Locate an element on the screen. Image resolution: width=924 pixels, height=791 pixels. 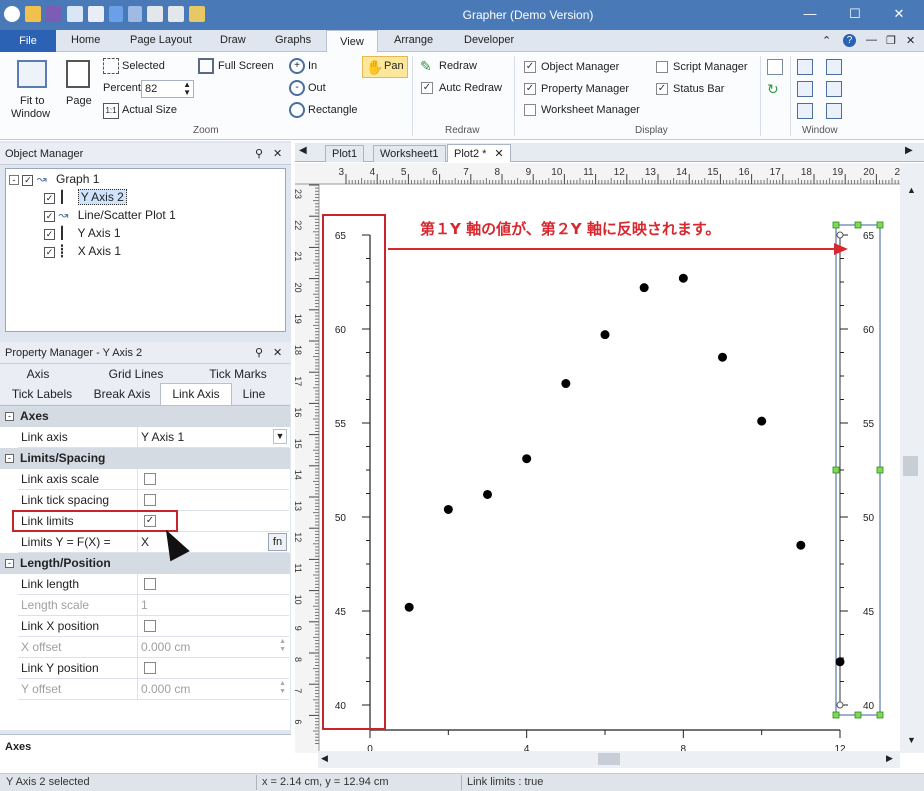
tab-plot1: Plot1 is located at coordinates (345, 153).